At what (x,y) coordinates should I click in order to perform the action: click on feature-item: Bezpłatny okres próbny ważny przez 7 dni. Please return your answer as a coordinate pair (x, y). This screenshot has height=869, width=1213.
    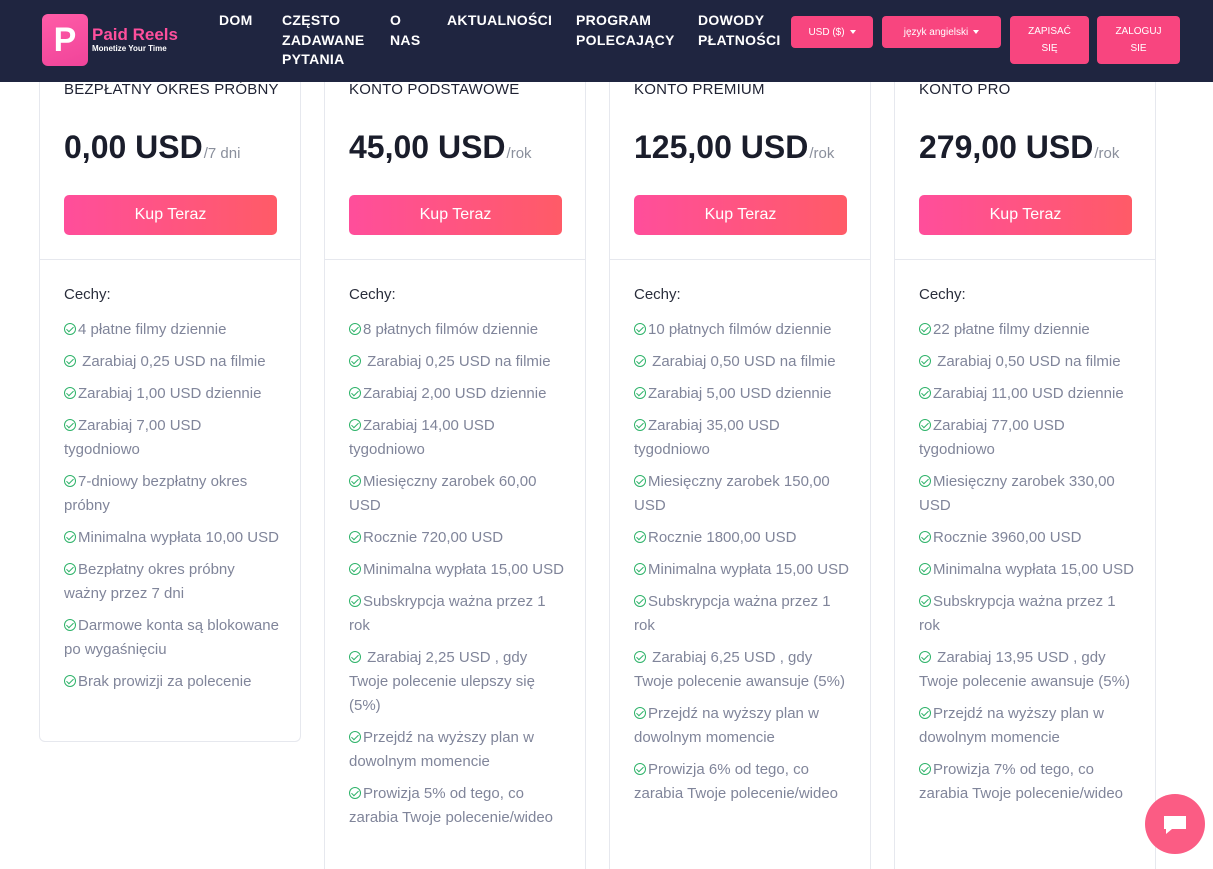
    Looking at the image, I should click on (149, 581).